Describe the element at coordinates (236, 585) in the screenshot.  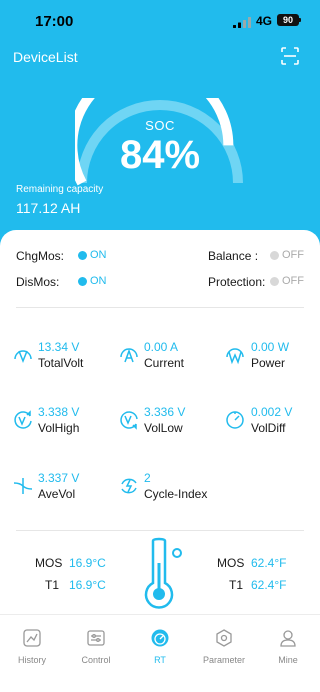
I see `t1-temp-f-label: T1` at that location.